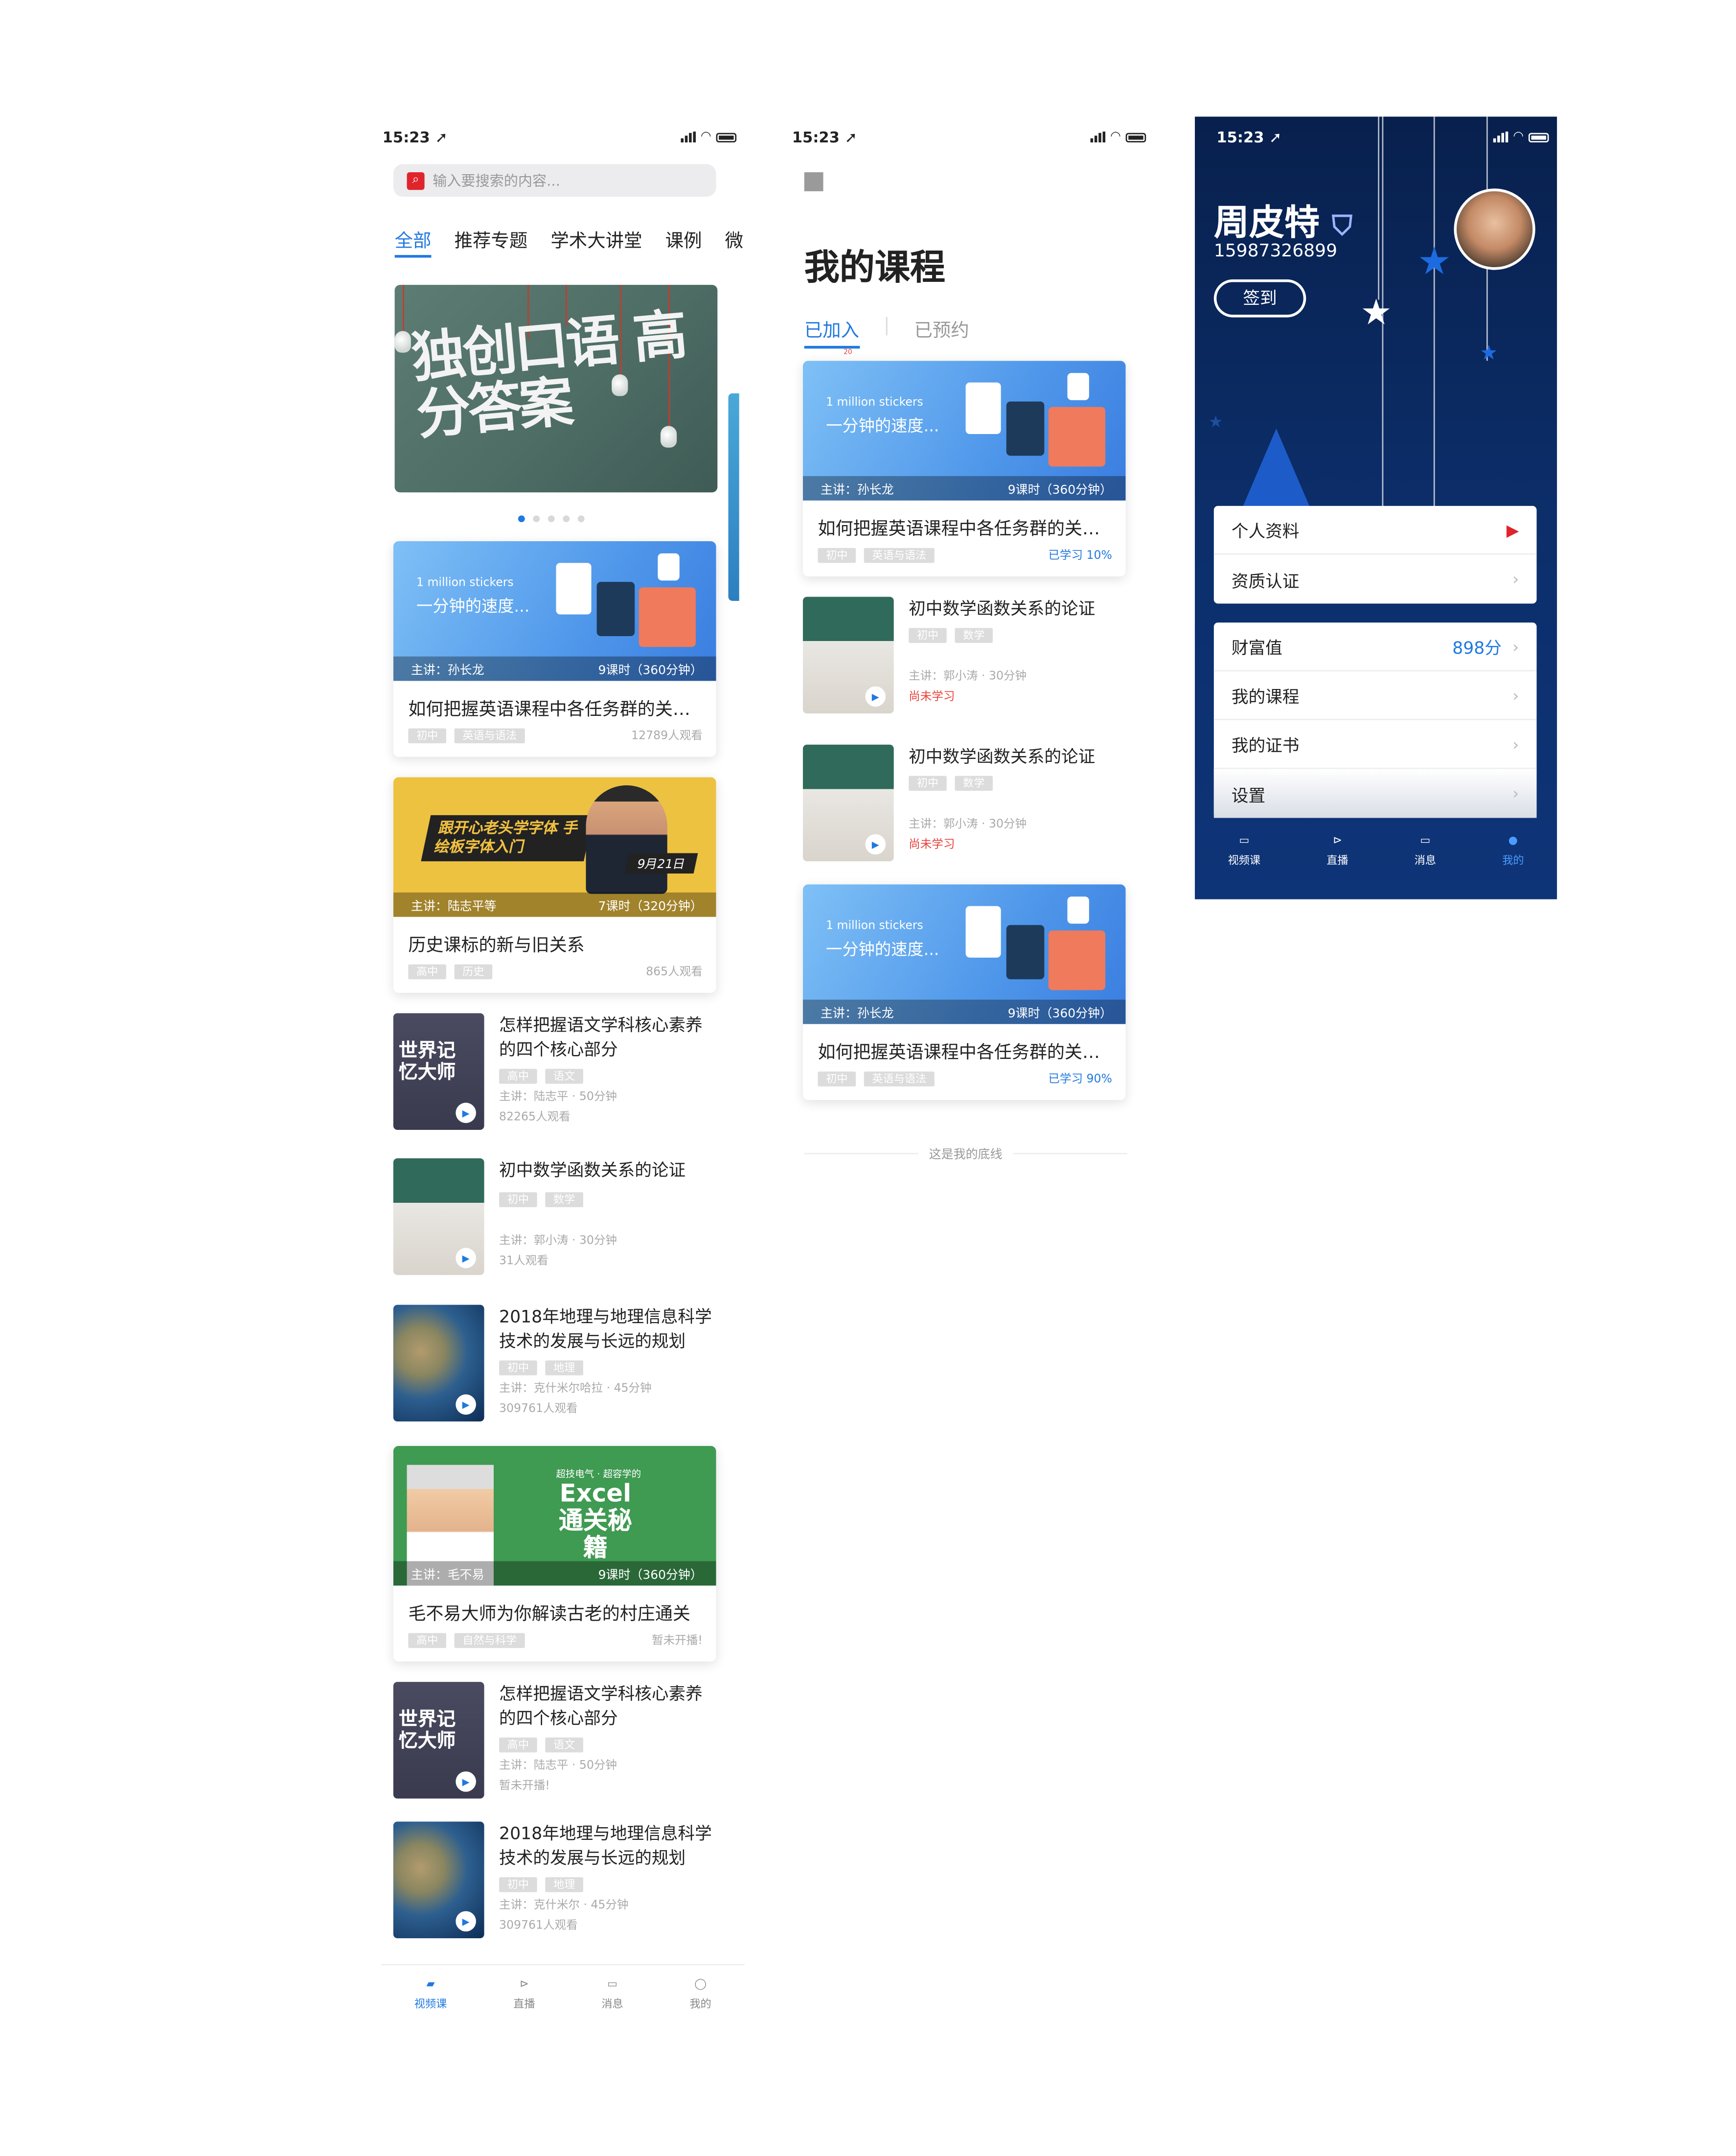 The image size is (1736, 2156). Describe the element at coordinates (438, 1071) in the screenshot. I see `course-thumbnail: 世界记忆大师 ▶` at that location.